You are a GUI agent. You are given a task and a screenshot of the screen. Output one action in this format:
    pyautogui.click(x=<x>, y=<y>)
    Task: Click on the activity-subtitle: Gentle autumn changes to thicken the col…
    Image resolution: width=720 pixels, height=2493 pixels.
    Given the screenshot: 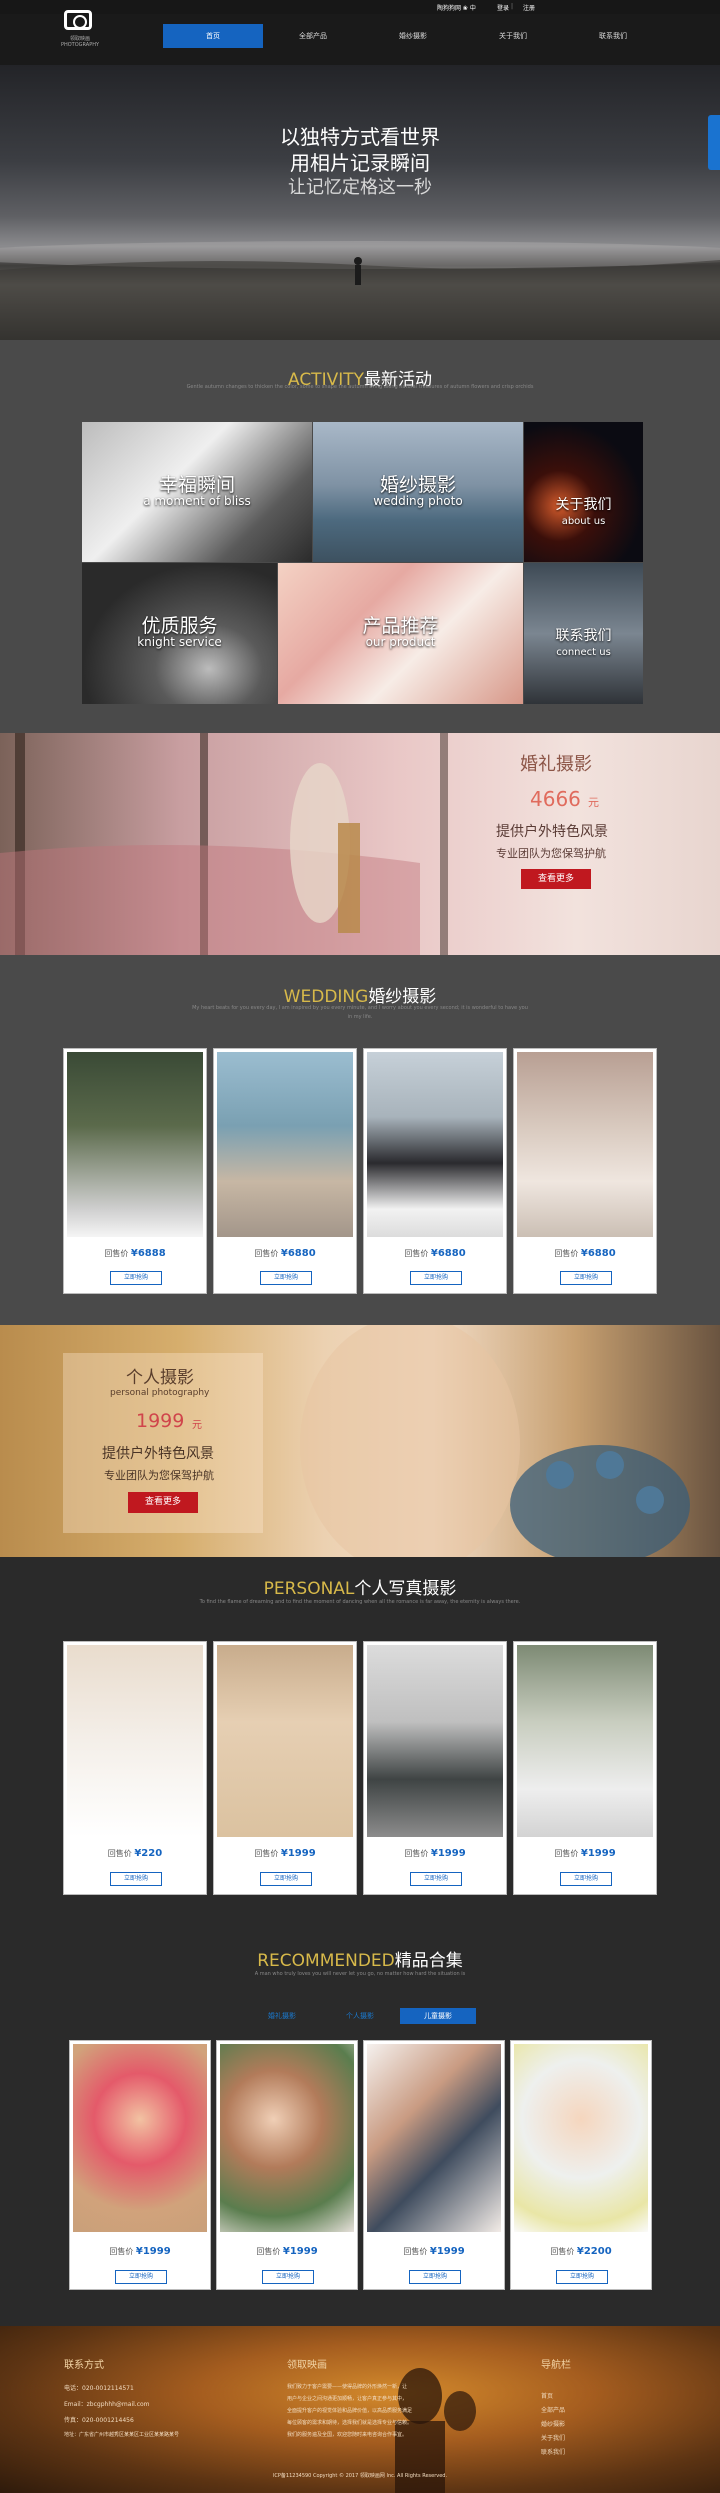 What is the action you would take?
    pyautogui.click(x=360, y=387)
    